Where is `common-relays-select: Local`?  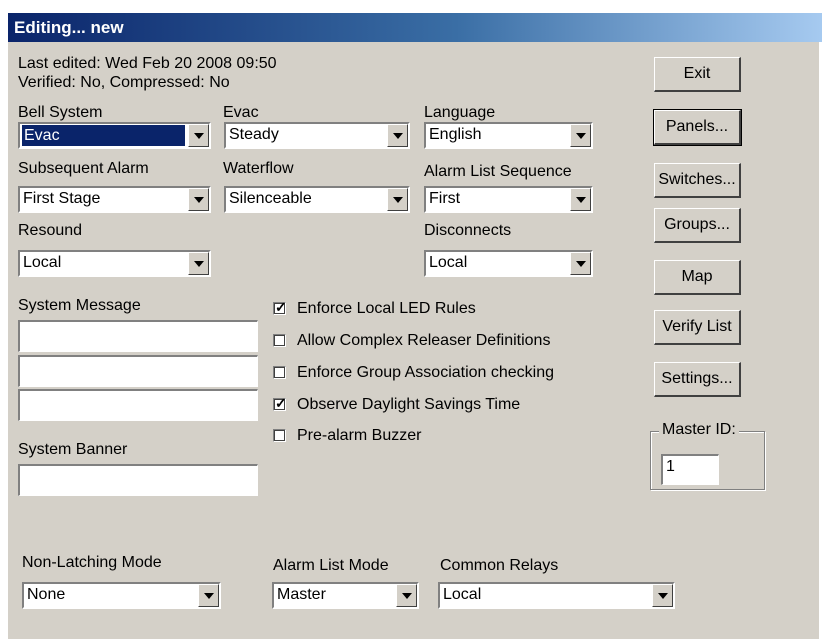
common-relays-select: Local is located at coordinates (556, 595).